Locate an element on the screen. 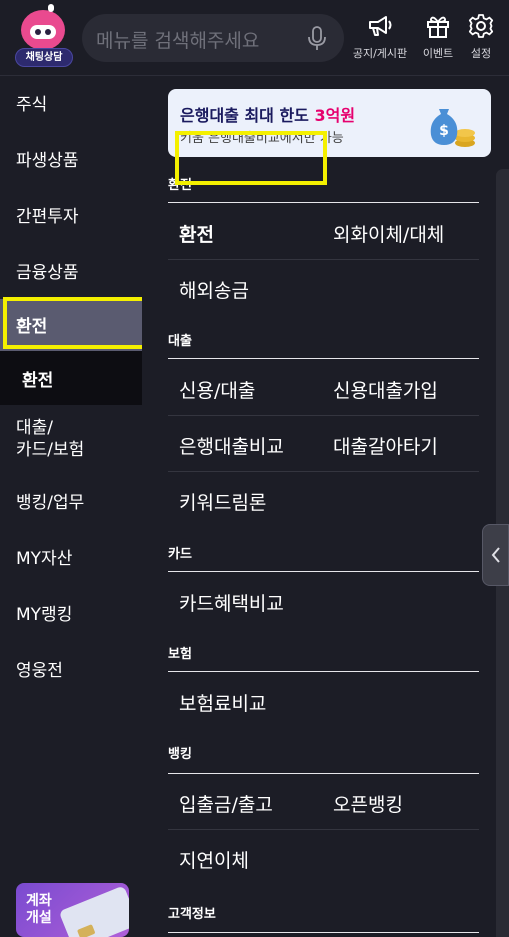 This screenshot has width=509, height=937. megaphone-icon is located at coordinates (380, 26).